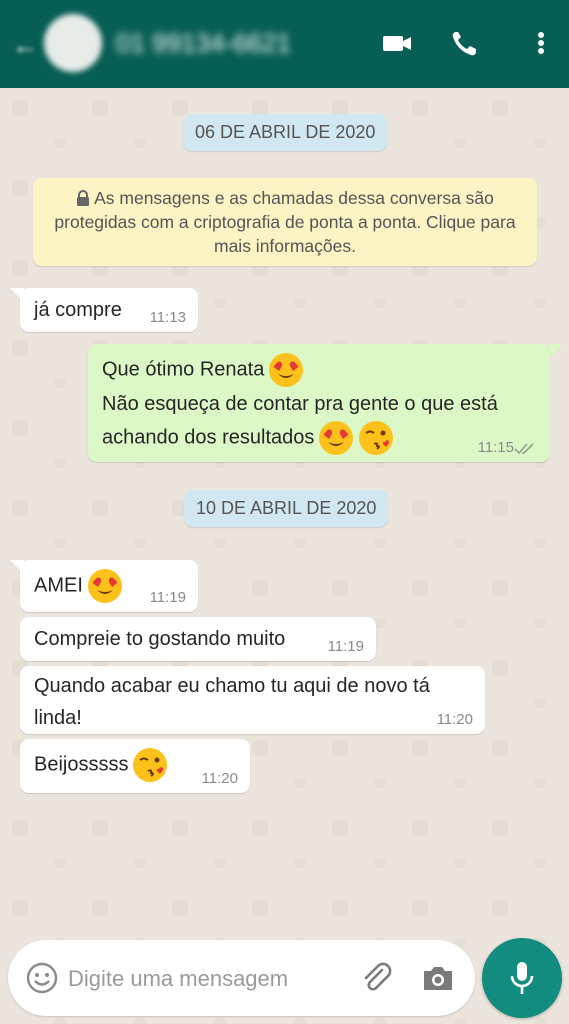  I want to click on message-line: achando dos resultados, so click(319, 438).